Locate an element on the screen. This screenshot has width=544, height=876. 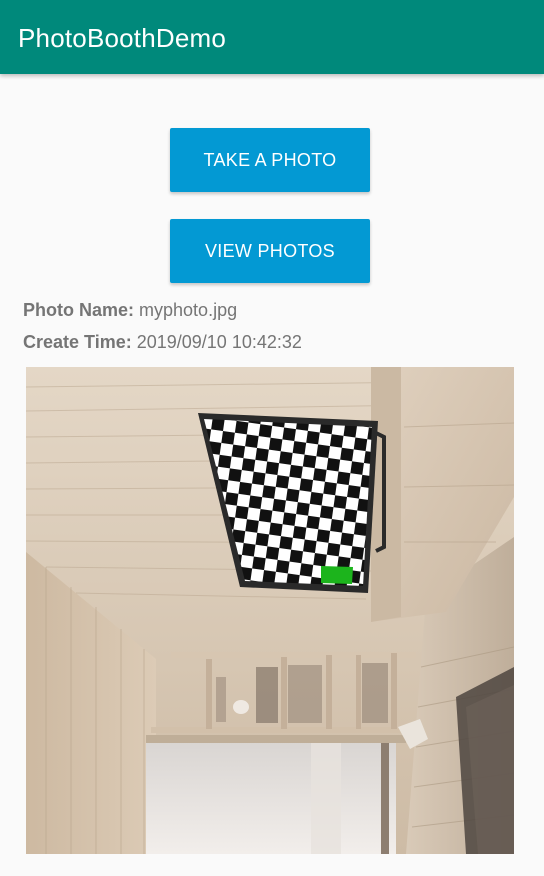
create-time-value: 2019/09/10 10:42:32 is located at coordinates (219, 342).